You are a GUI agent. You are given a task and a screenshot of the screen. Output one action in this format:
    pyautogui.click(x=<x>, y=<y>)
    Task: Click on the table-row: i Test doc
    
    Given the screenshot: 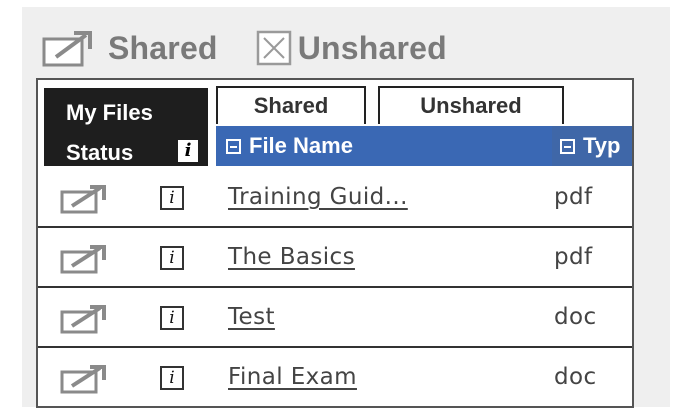 What is the action you would take?
    pyautogui.click(x=335, y=318)
    